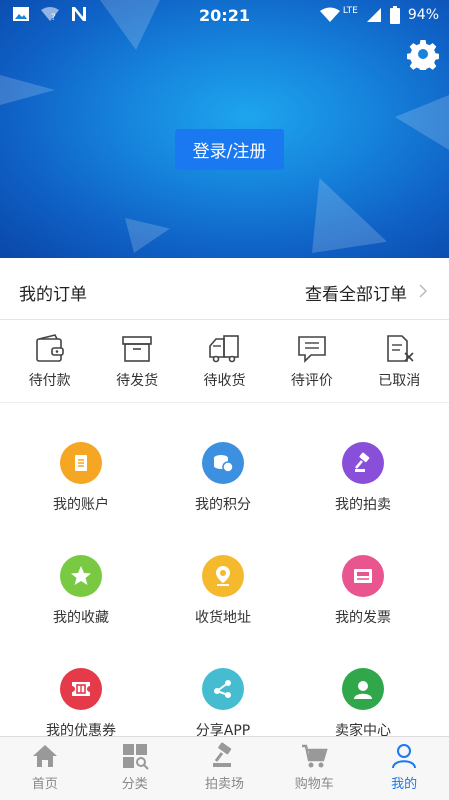 Image resolution: width=449 pixels, height=800 pixels. I want to click on menu-seller-center: 卖家中心, so click(363, 702).